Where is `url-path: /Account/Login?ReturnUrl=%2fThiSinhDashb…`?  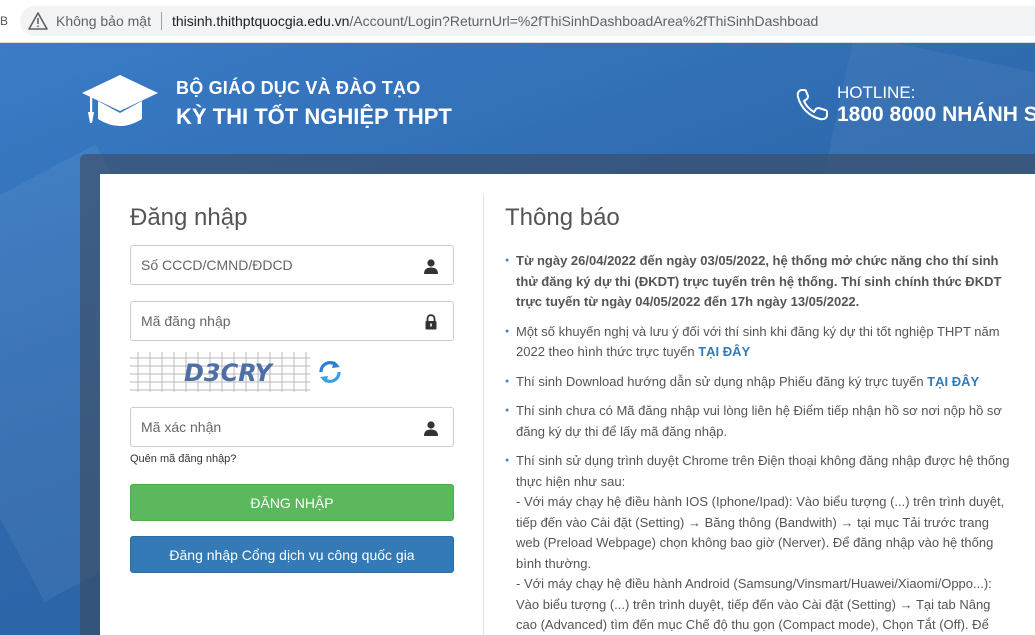 url-path: /Account/Login?ReturnUrl=%2fThiSinhDashb… is located at coordinates (583, 21).